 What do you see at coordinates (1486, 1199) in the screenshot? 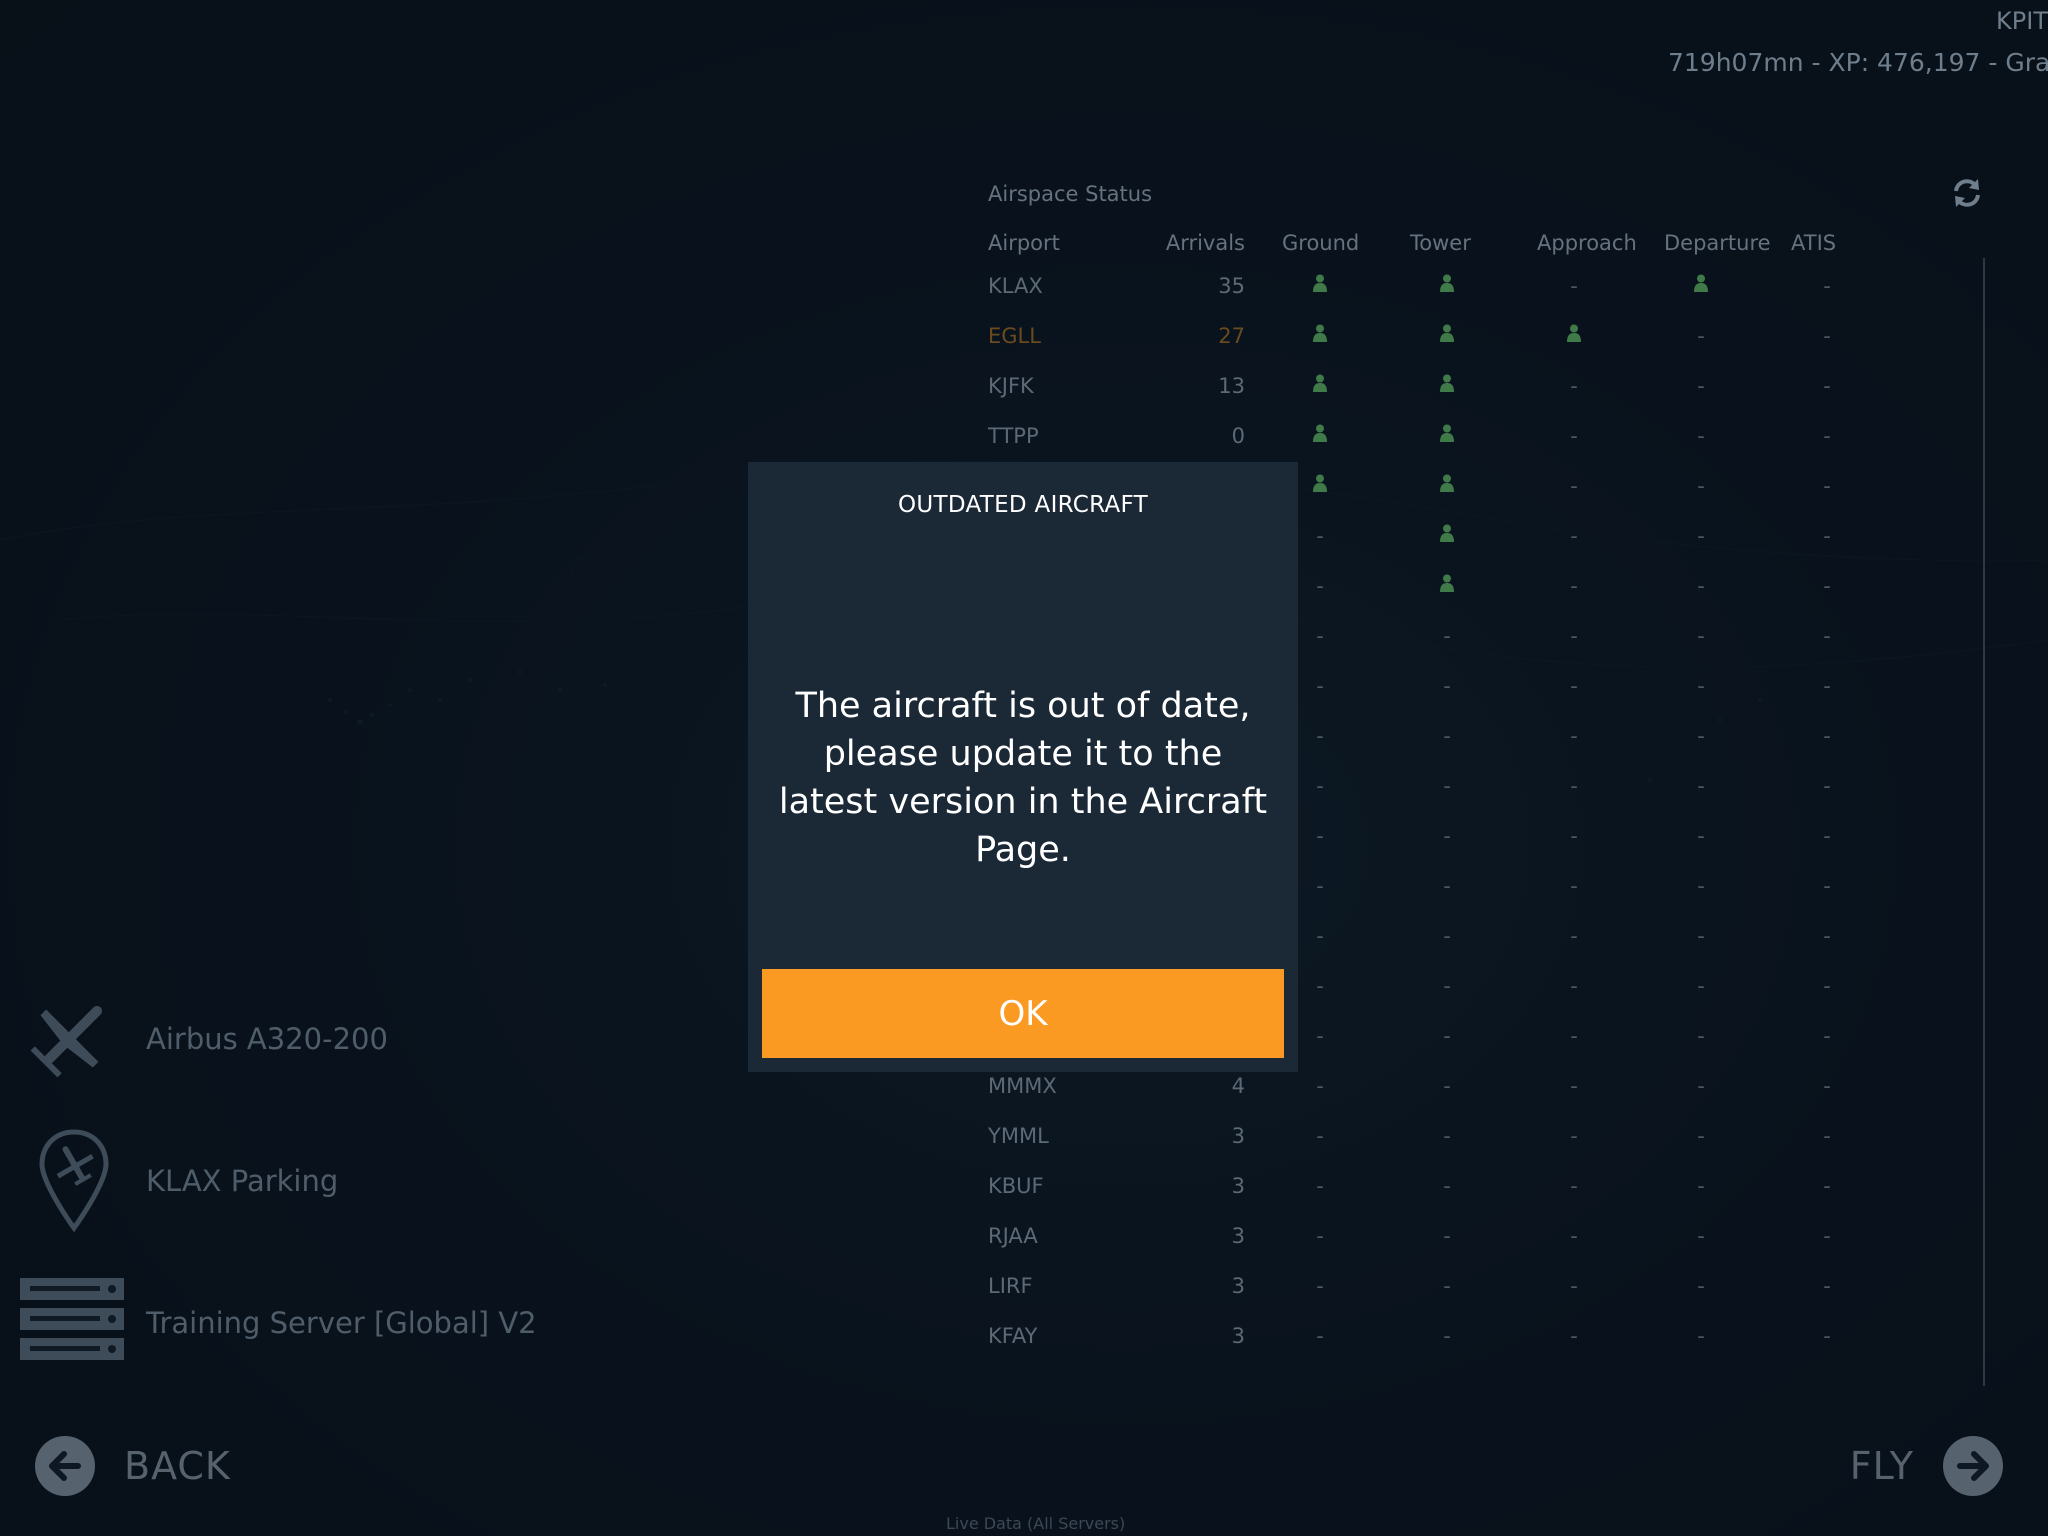
I see `table-row: KBUF 3 - - - - -` at bounding box center [1486, 1199].